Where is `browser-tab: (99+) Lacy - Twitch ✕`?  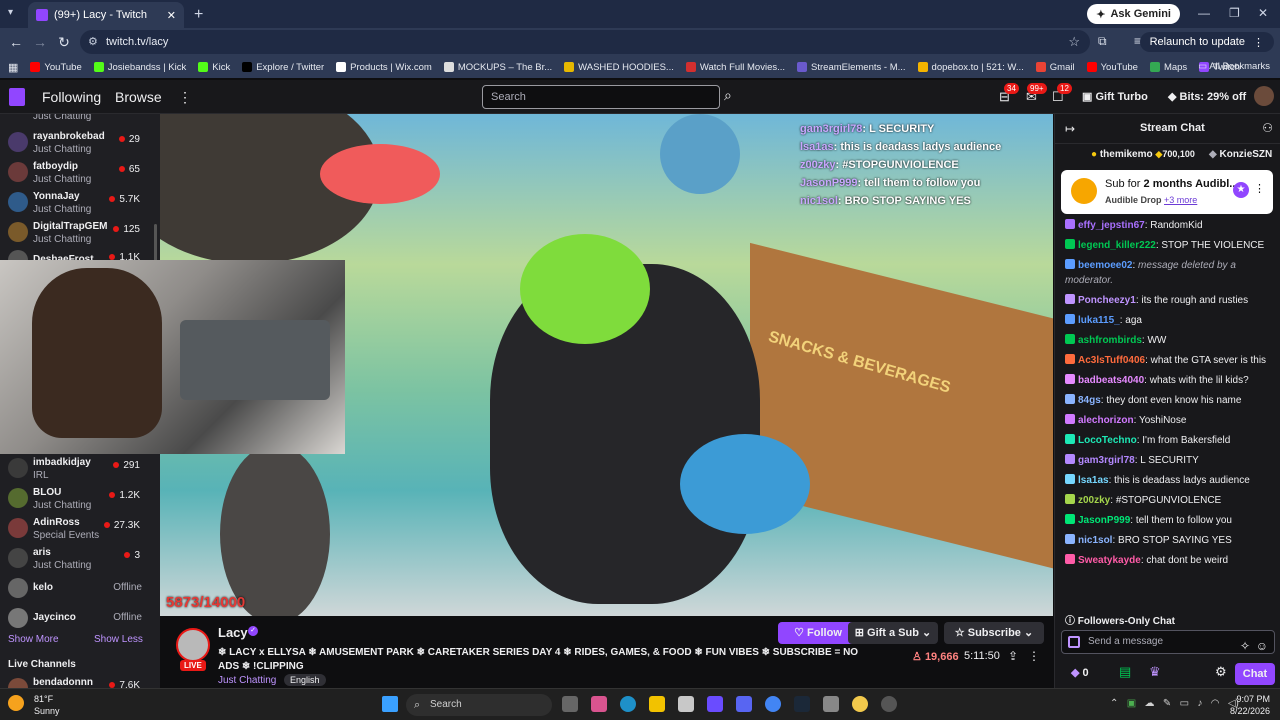
browser-tab: (99+) Lacy - Twitch ✕ is located at coordinates (106, 15).